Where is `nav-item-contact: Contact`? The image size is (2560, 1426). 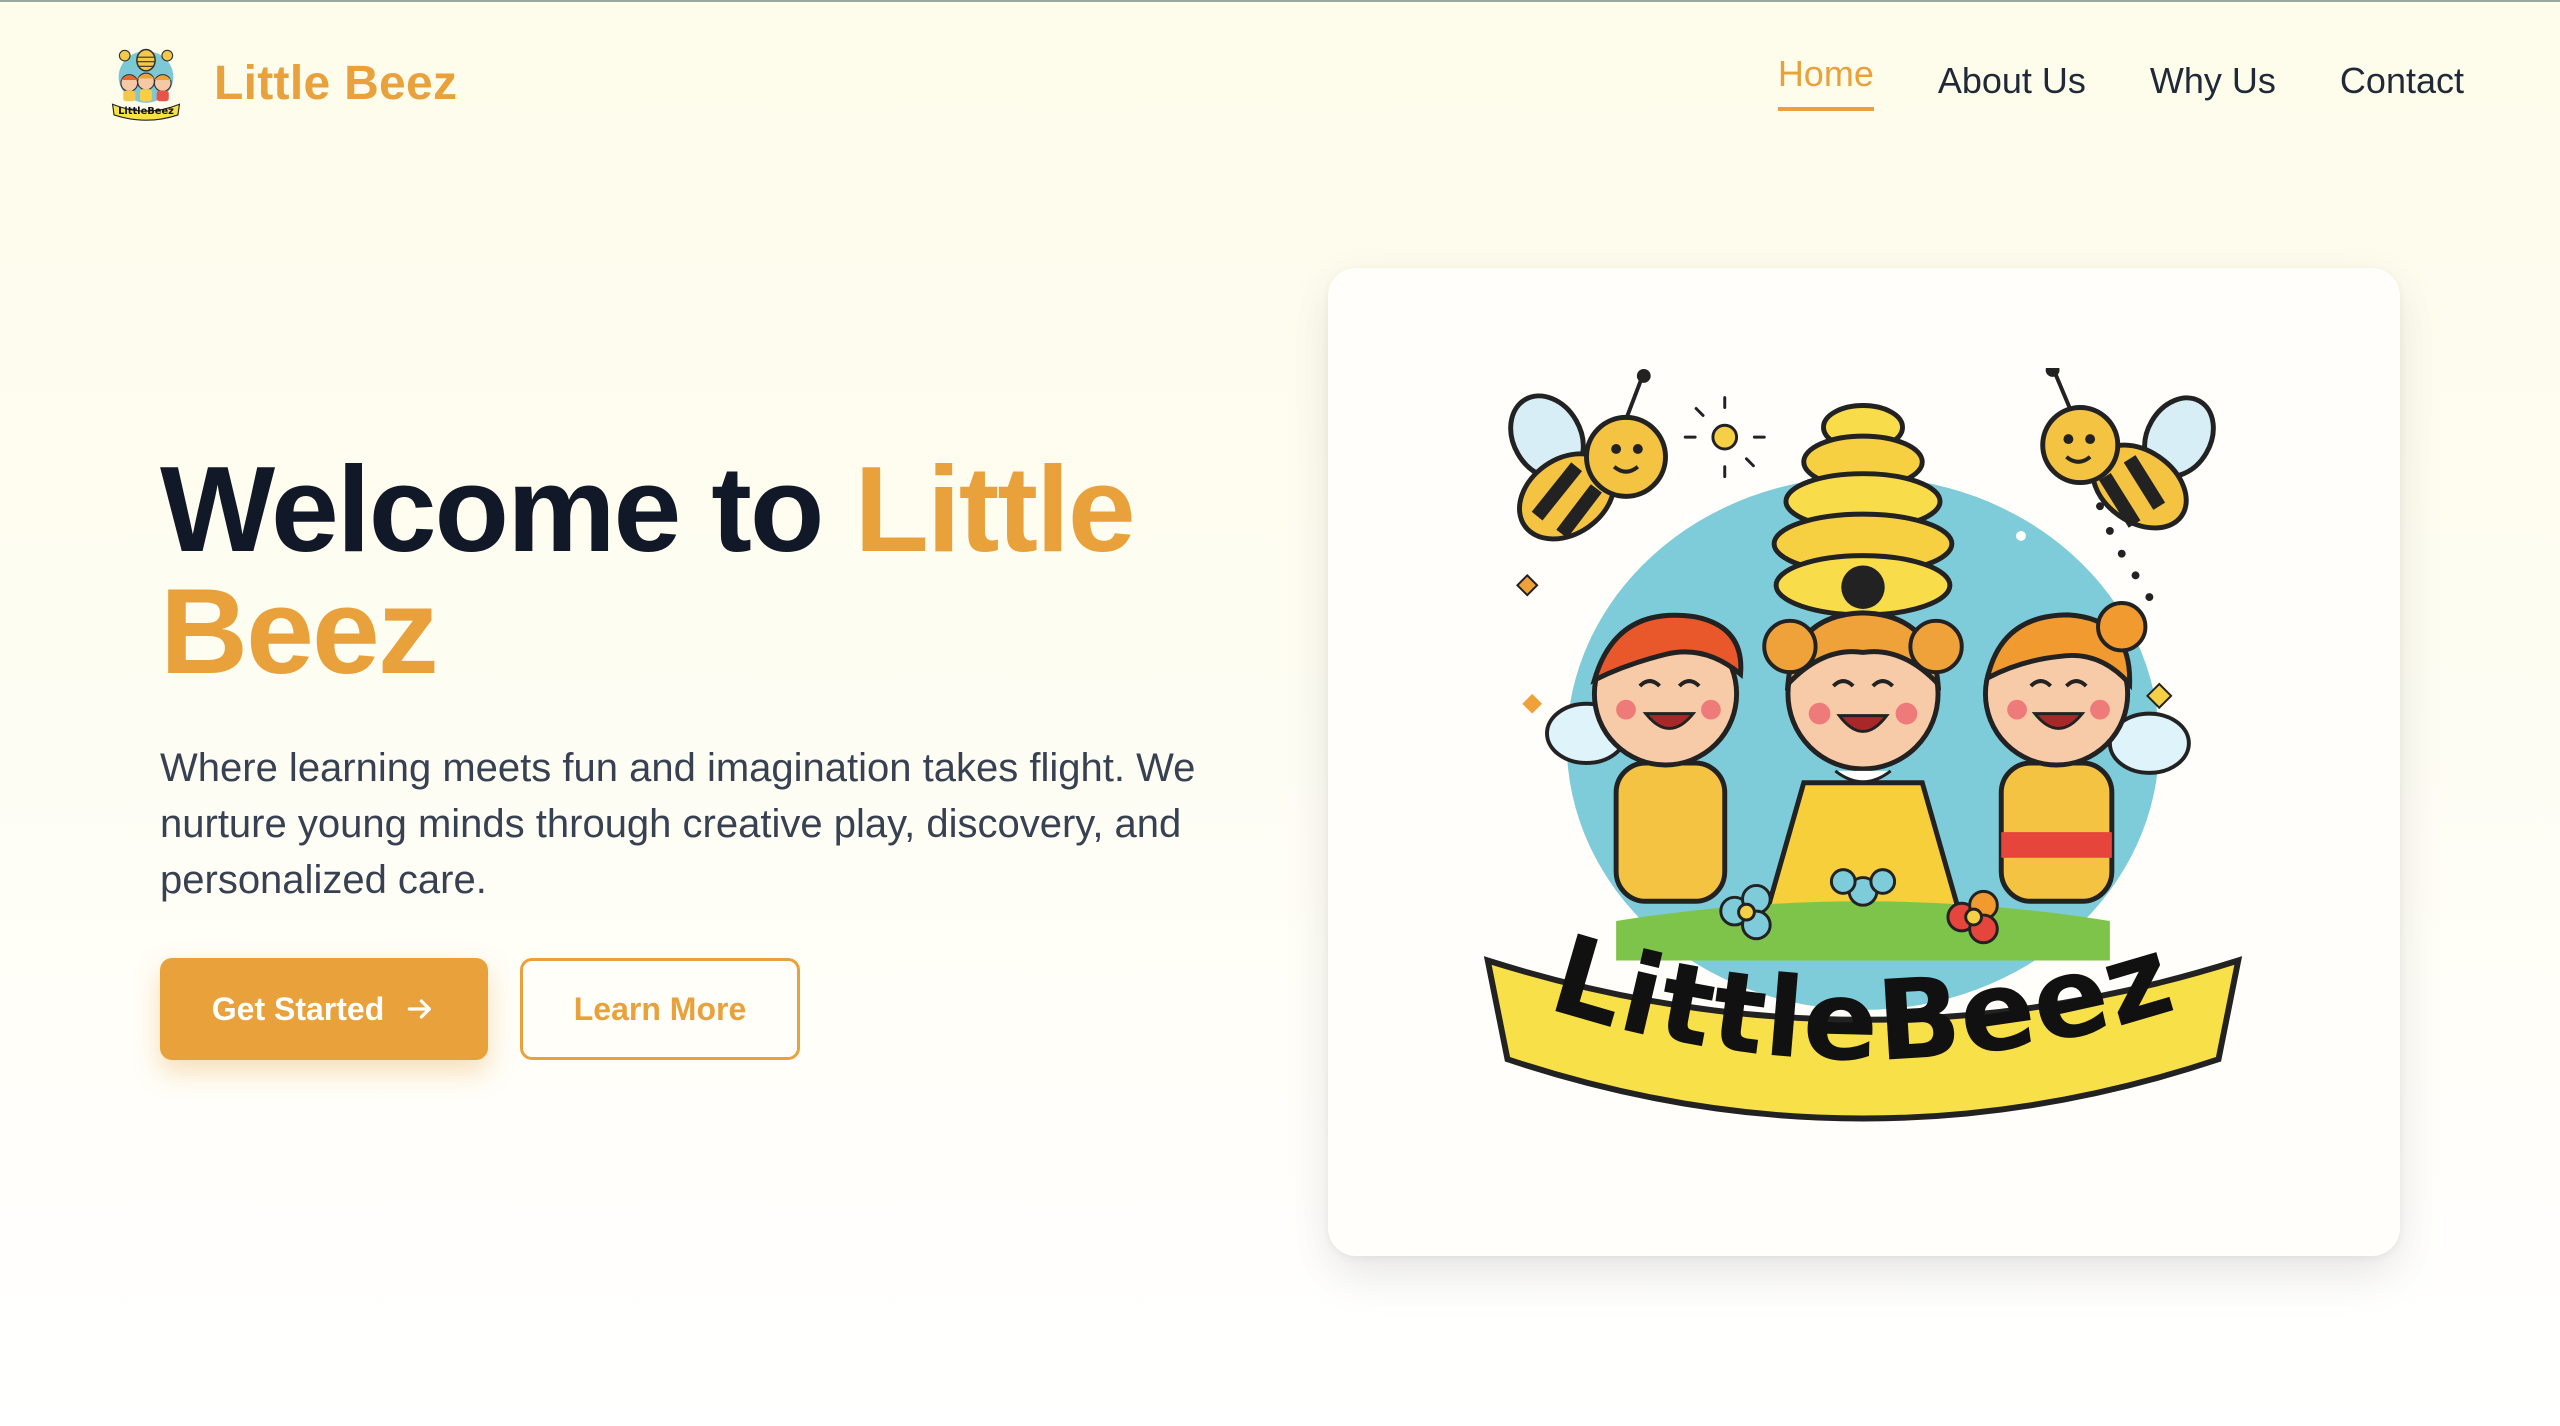 nav-item-contact: Contact is located at coordinates (2402, 73).